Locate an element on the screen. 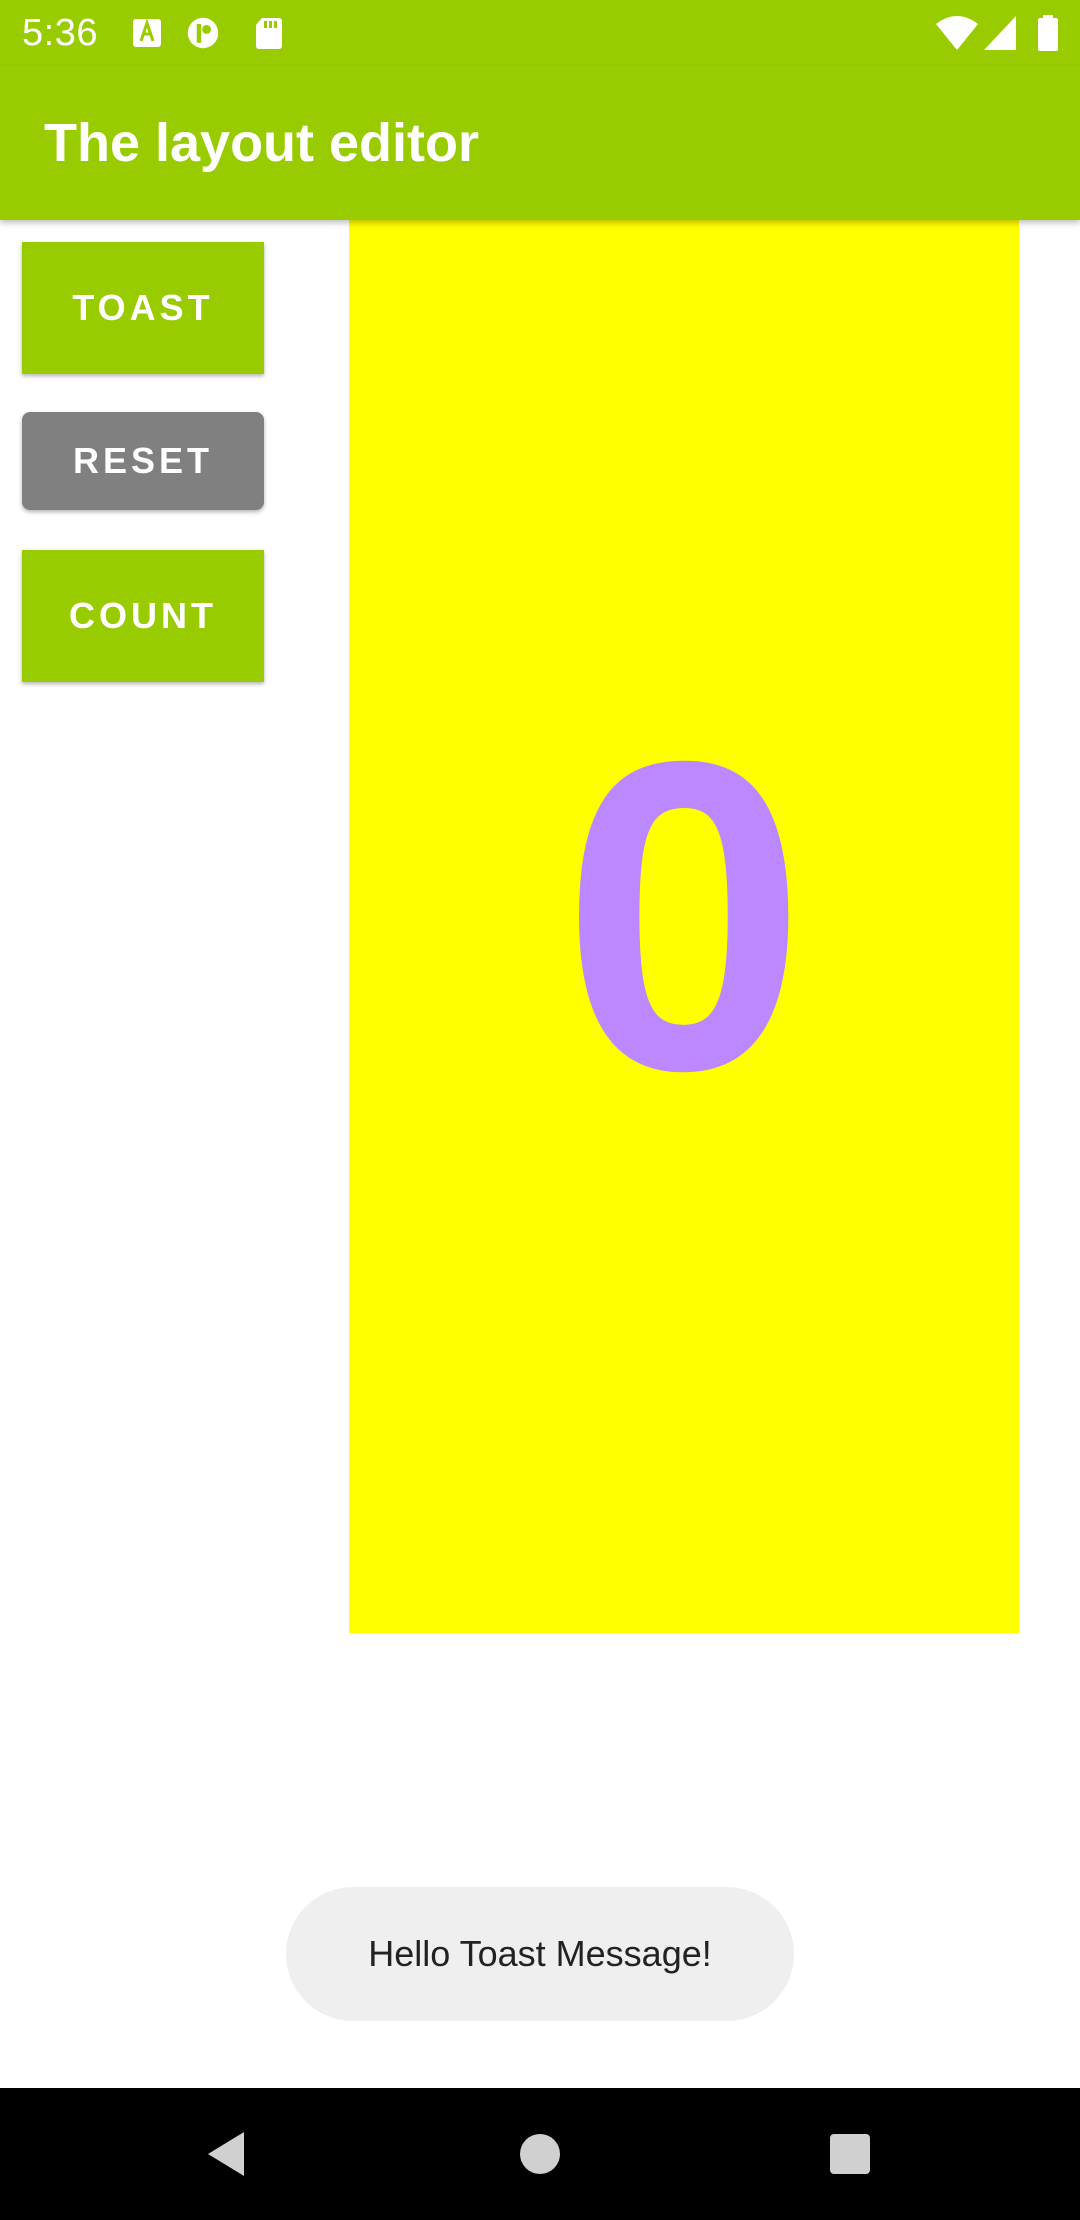 This screenshot has width=1080, height=2220. status-time: 5:36 is located at coordinates (60, 33).